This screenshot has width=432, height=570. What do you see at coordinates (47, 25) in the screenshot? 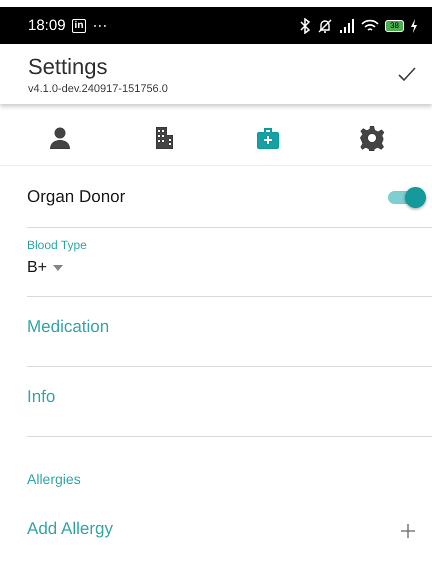
I see `status-time: 18:09` at bounding box center [47, 25].